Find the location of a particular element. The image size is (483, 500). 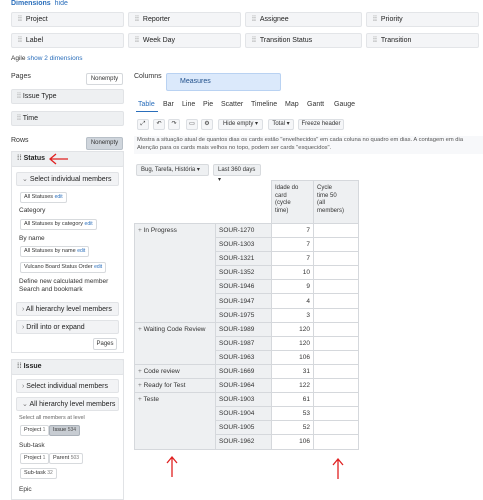

chip-subtask: Sub-task 32 is located at coordinates (38, 473).